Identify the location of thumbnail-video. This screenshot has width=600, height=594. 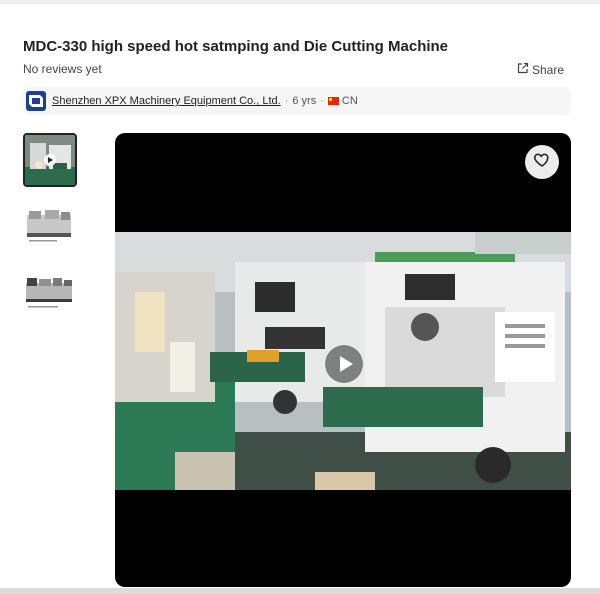
(50, 160).